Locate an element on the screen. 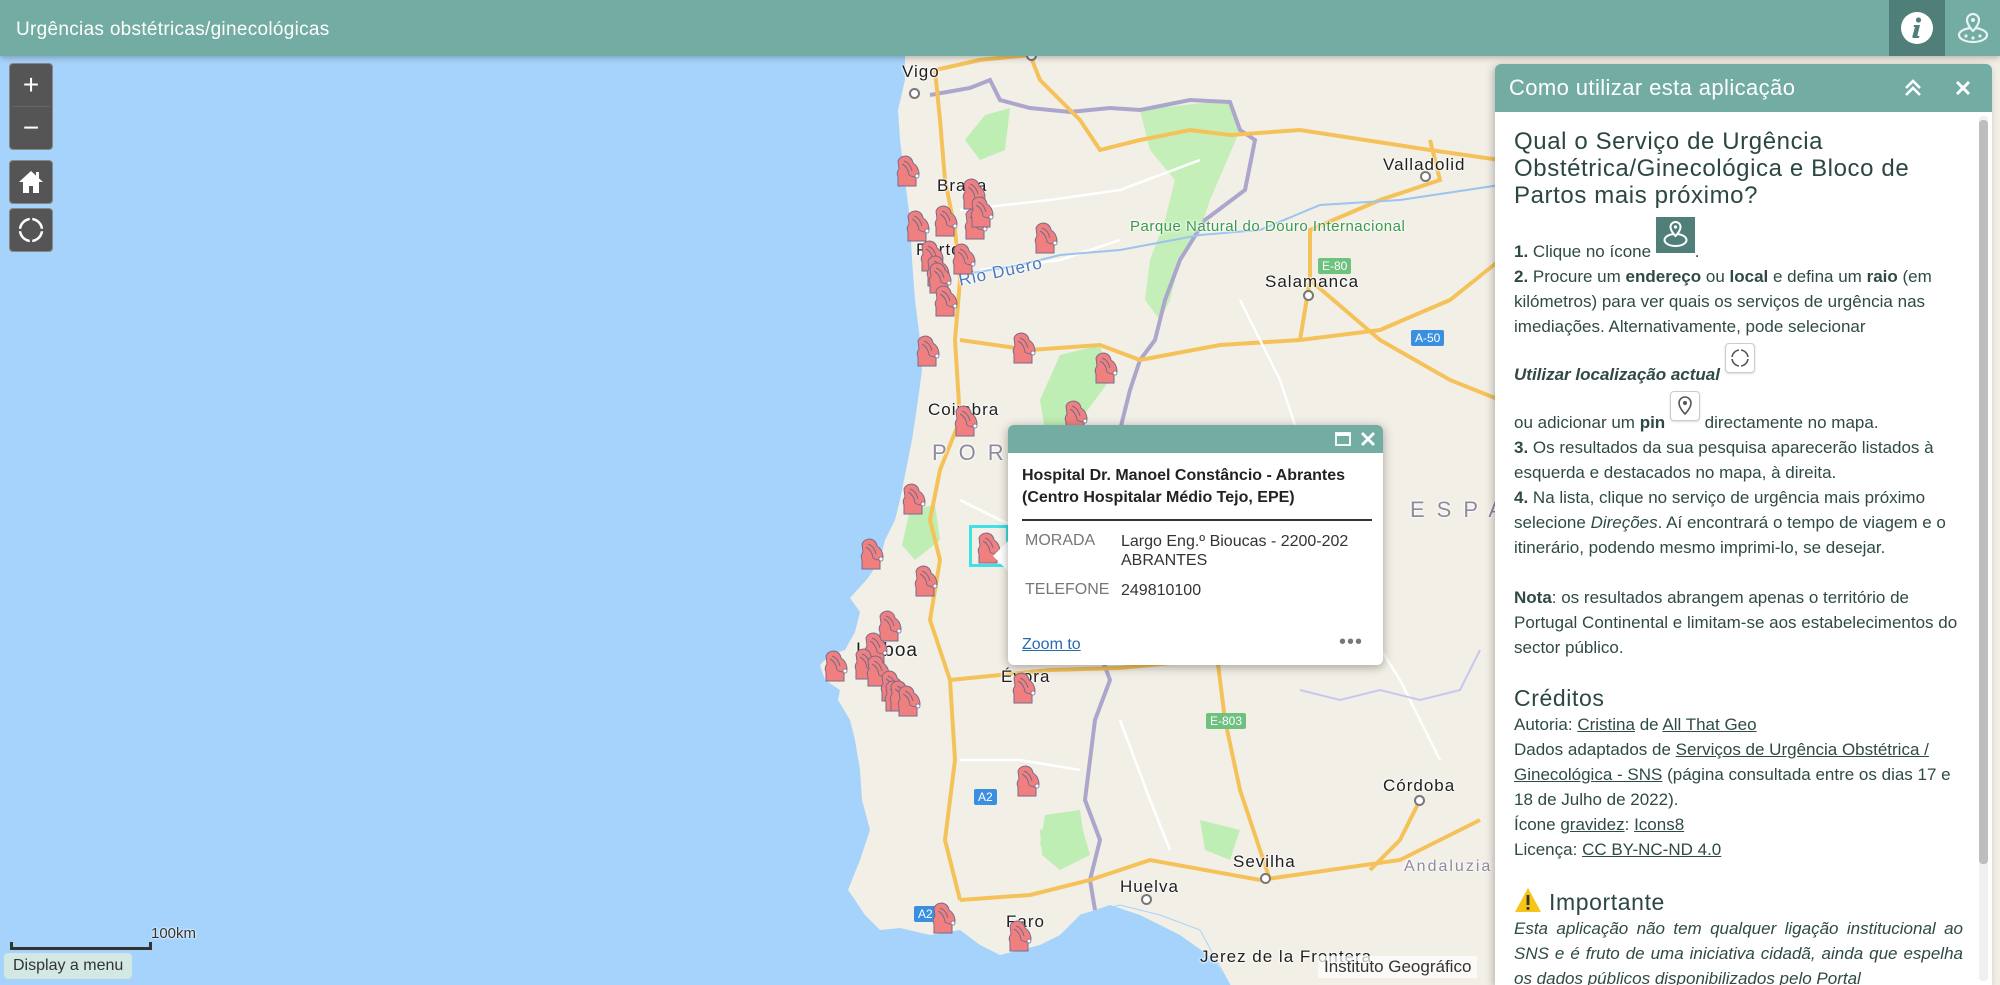 The height and width of the screenshot is (985, 2000). city-dot-vigo is located at coordinates (914, 93).